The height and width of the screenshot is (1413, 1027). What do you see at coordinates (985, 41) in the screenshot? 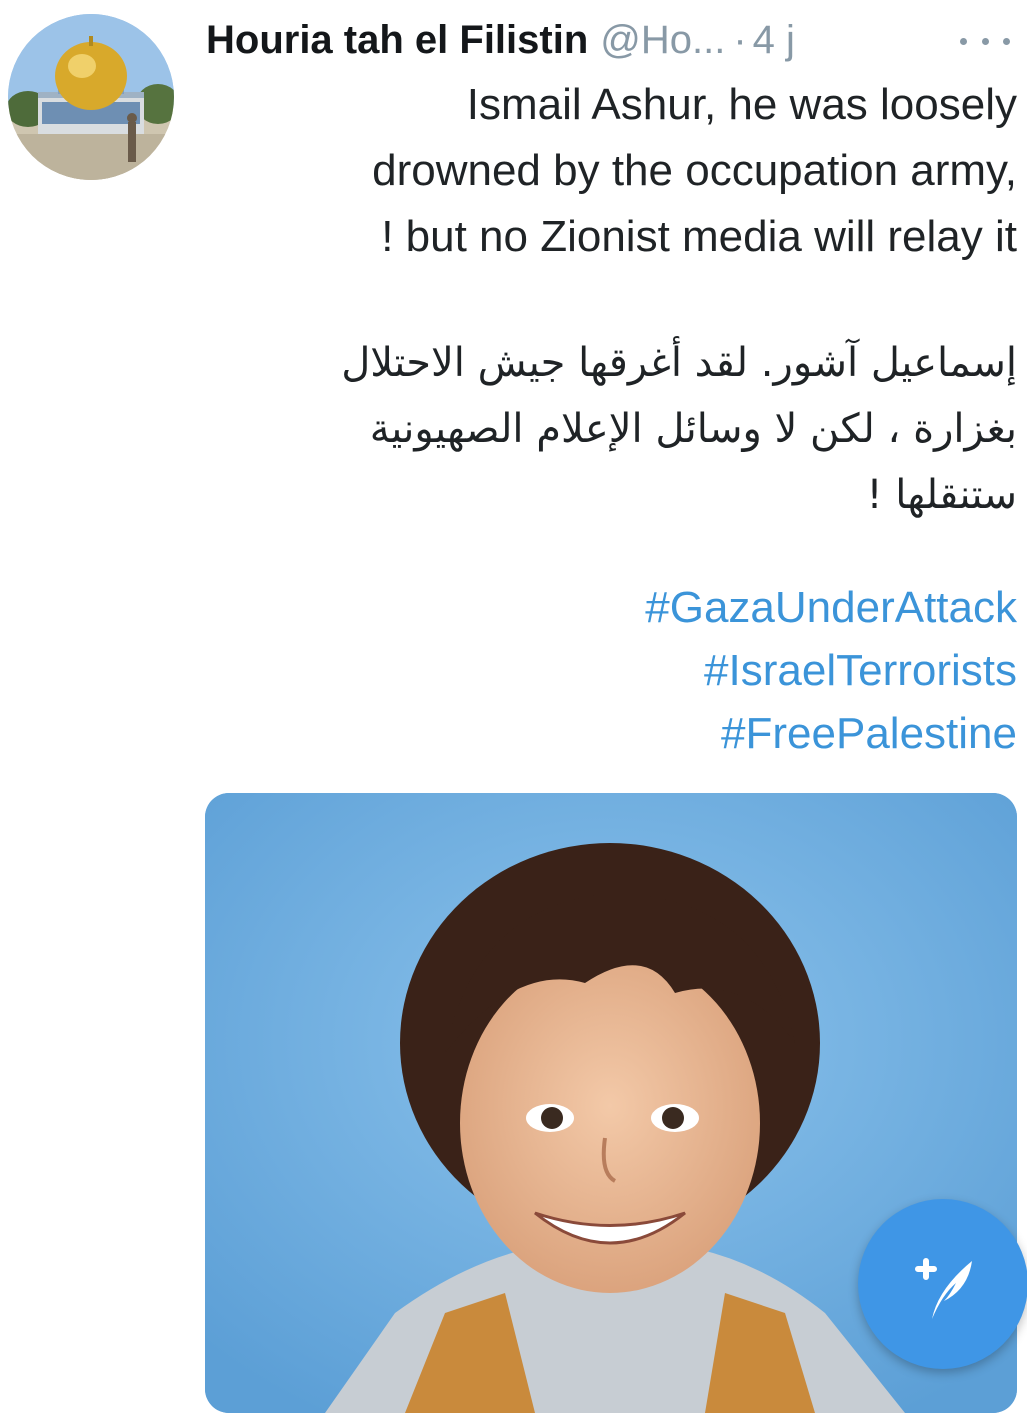
I see `more-horizontal-icon` at bounding box center [985, 41].